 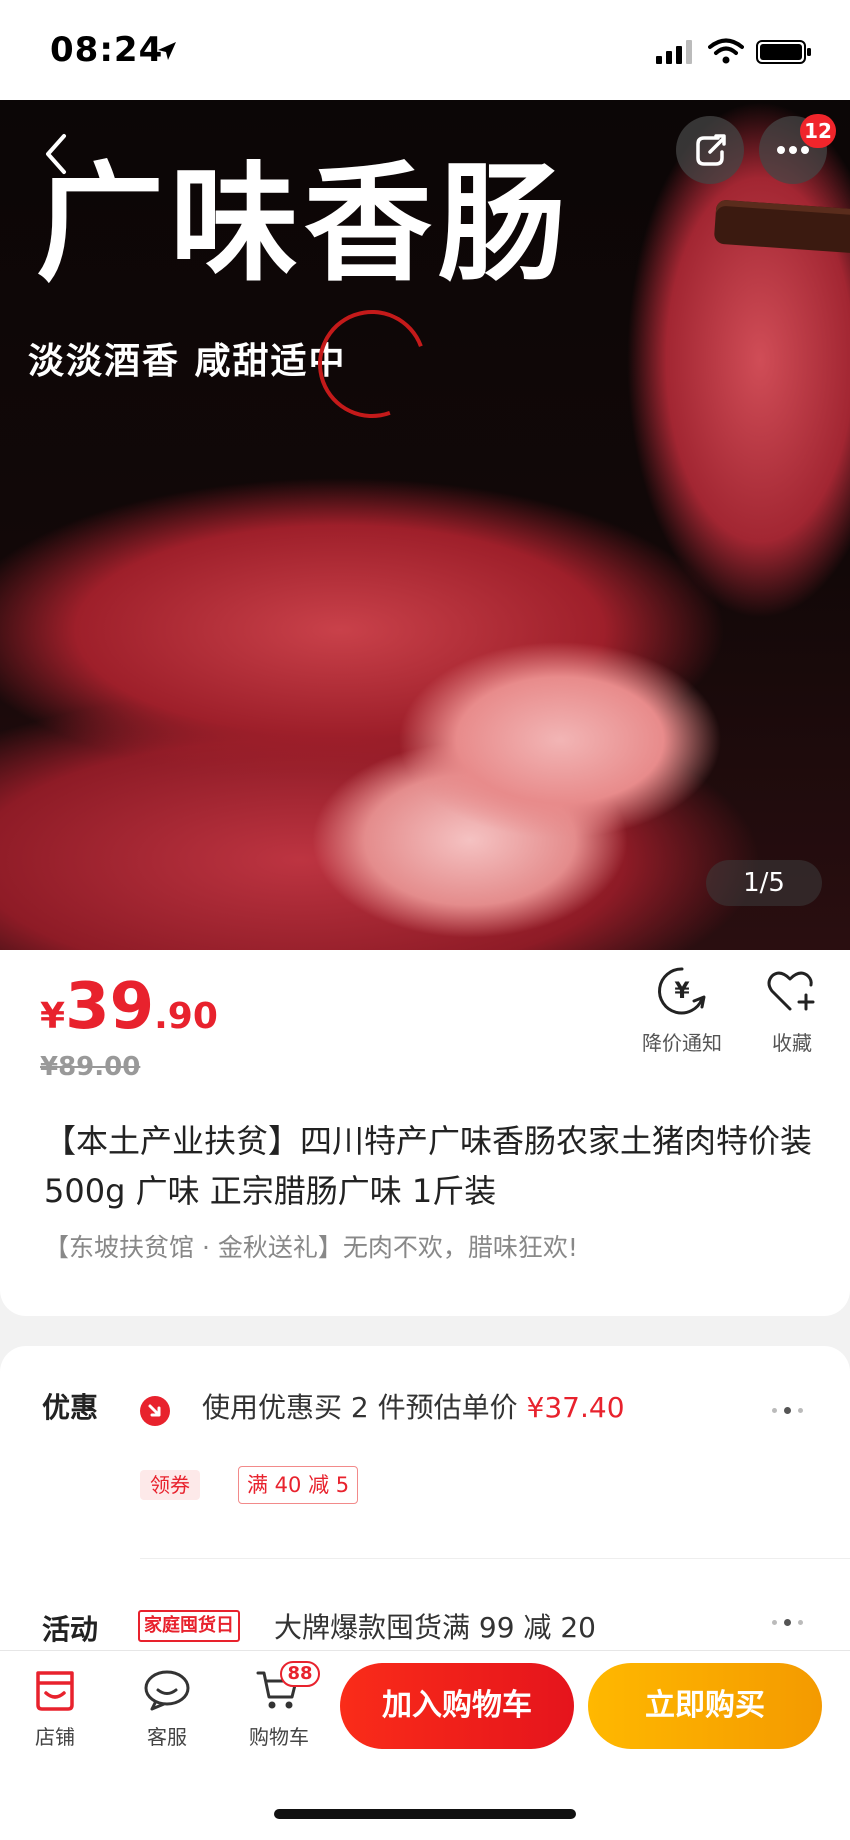 I want to click on home-indicator, so click(x=425, y=1814).